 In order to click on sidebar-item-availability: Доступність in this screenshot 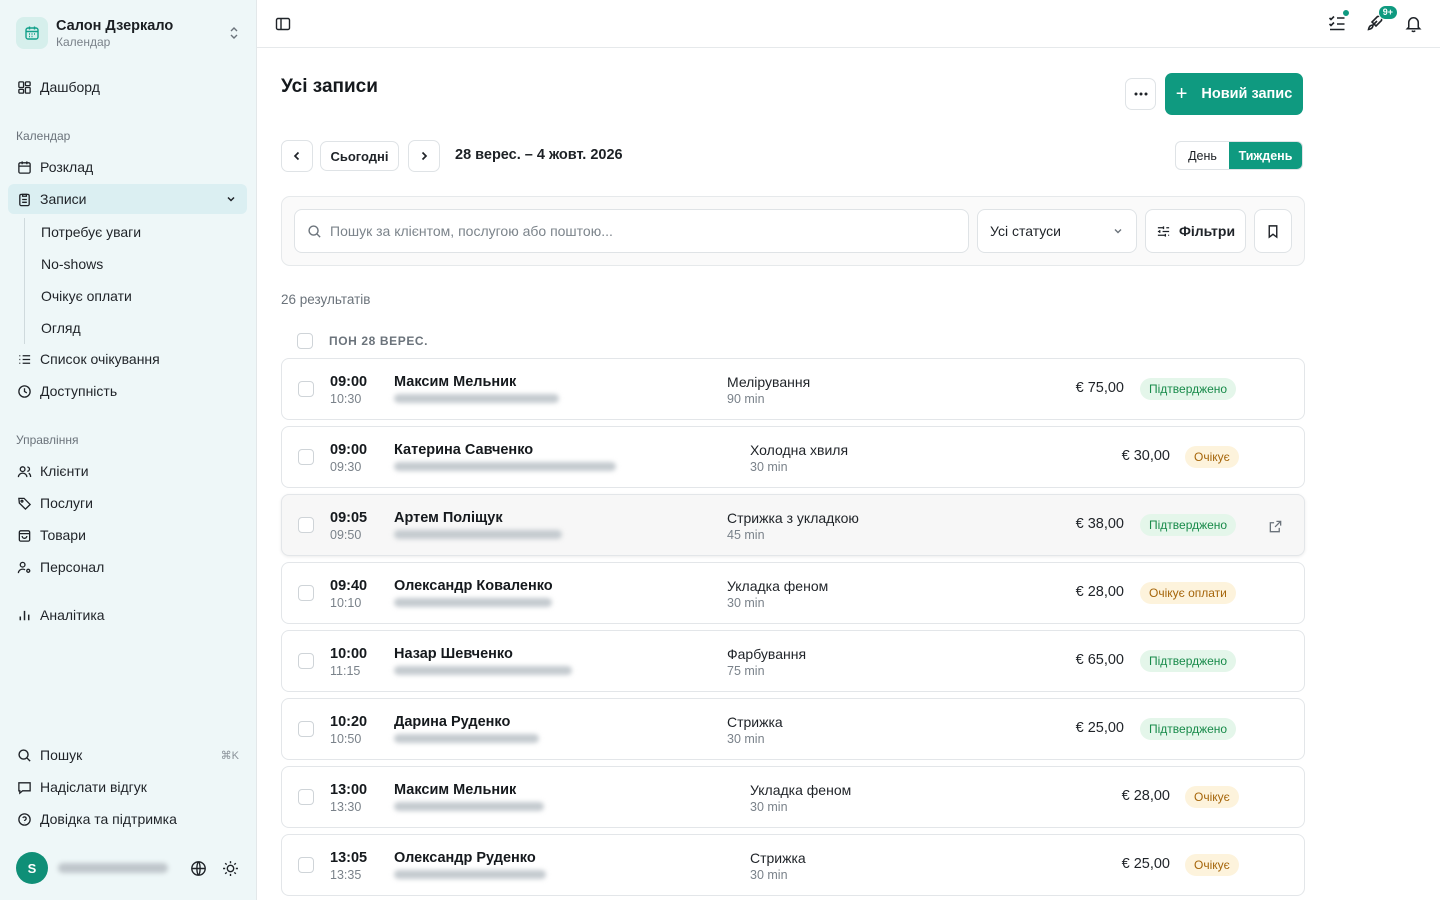, I will do `click(127, 391)`.